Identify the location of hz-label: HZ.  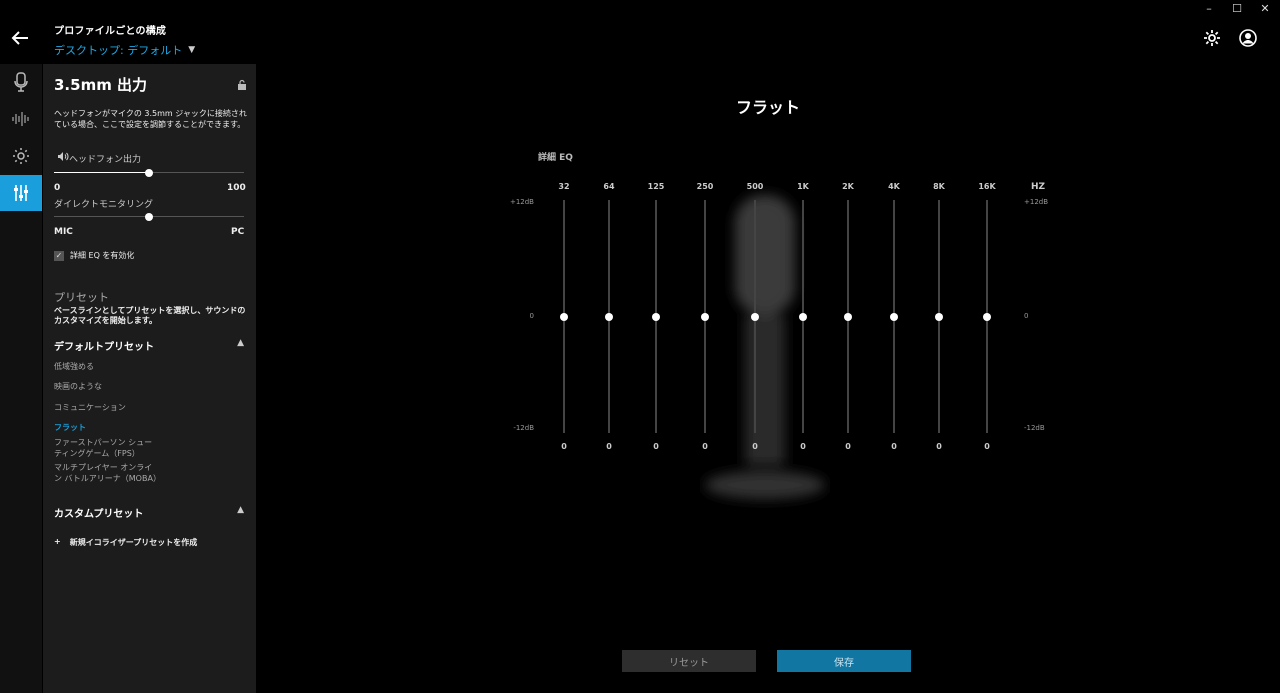
(1038, 187).